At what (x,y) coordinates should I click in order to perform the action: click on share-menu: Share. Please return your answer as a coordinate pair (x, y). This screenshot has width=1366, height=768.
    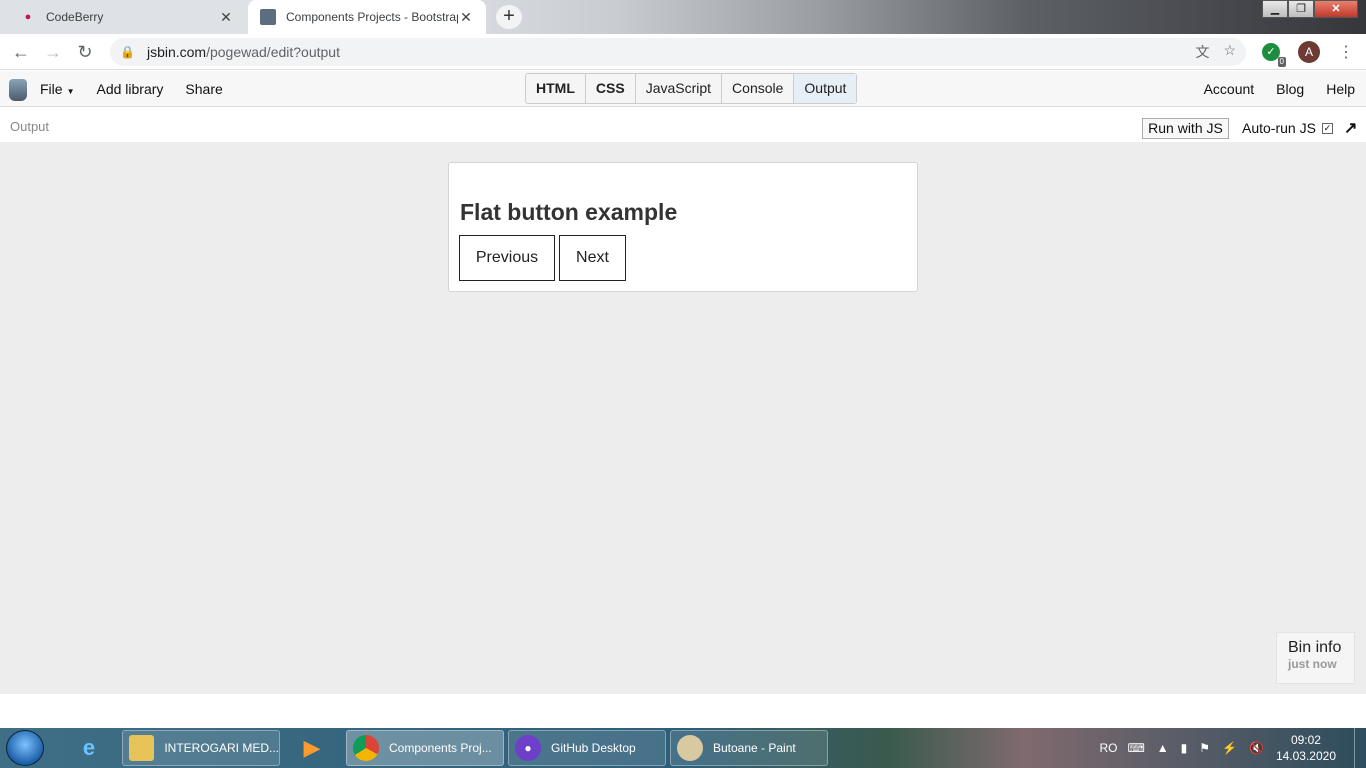
    Looking at the image, I should click on (203, 89).